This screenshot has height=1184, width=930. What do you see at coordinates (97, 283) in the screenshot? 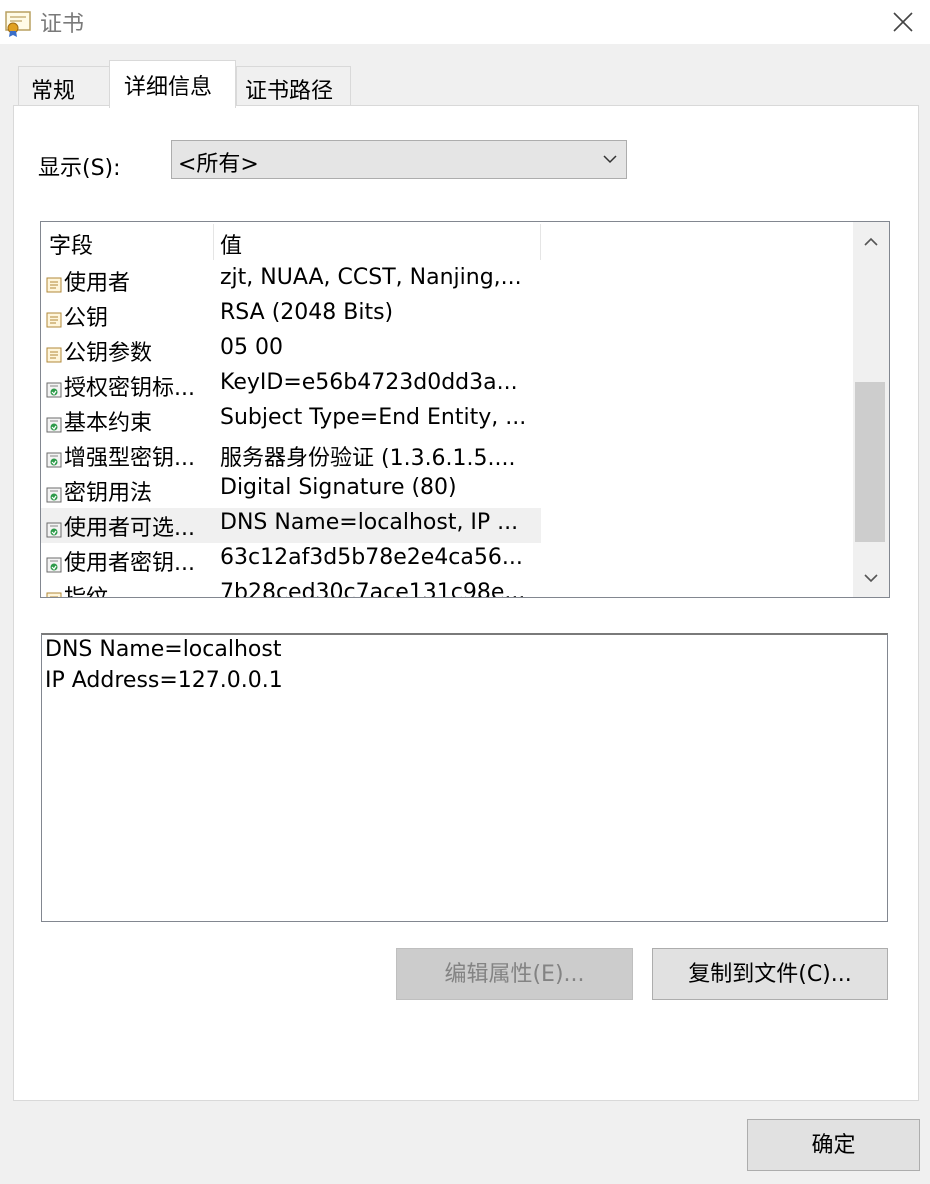
I see `row-field: 使用者` at bounding box center [97, 283].